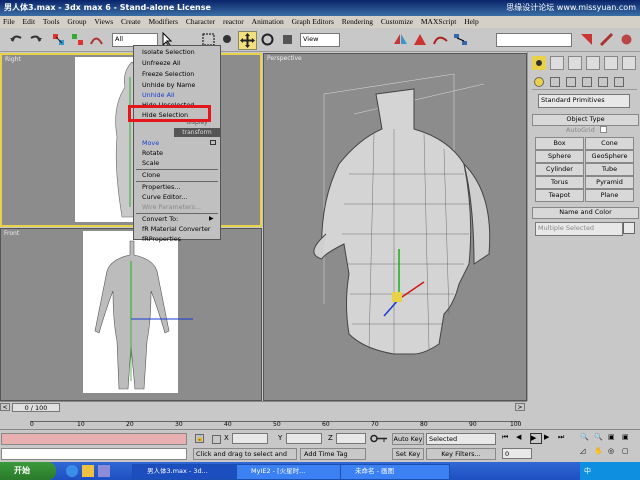 The height and width of the screenshot is (480, 640). I want to click on auto-key-button: Auto Key, so click(408, 439).